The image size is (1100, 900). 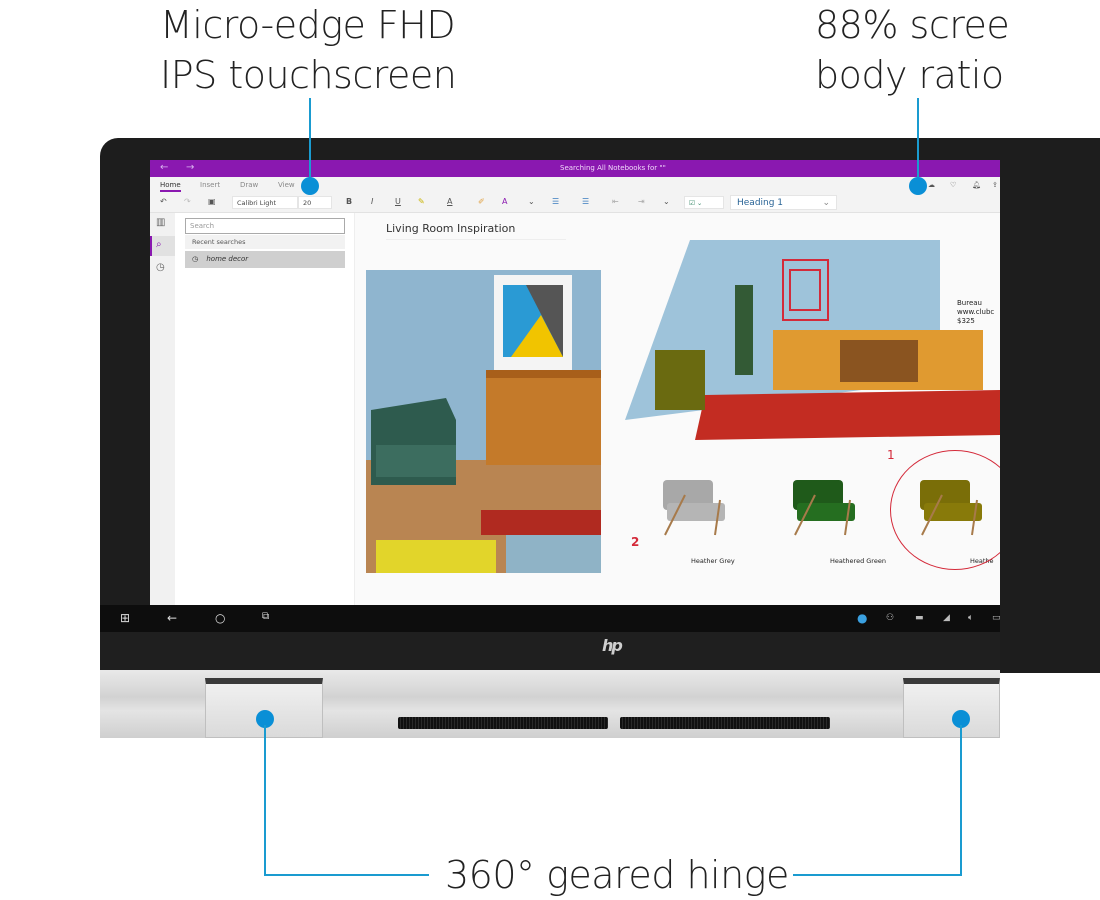 I want to click on numbering-icon: ☰, so click(x=585, y=201).